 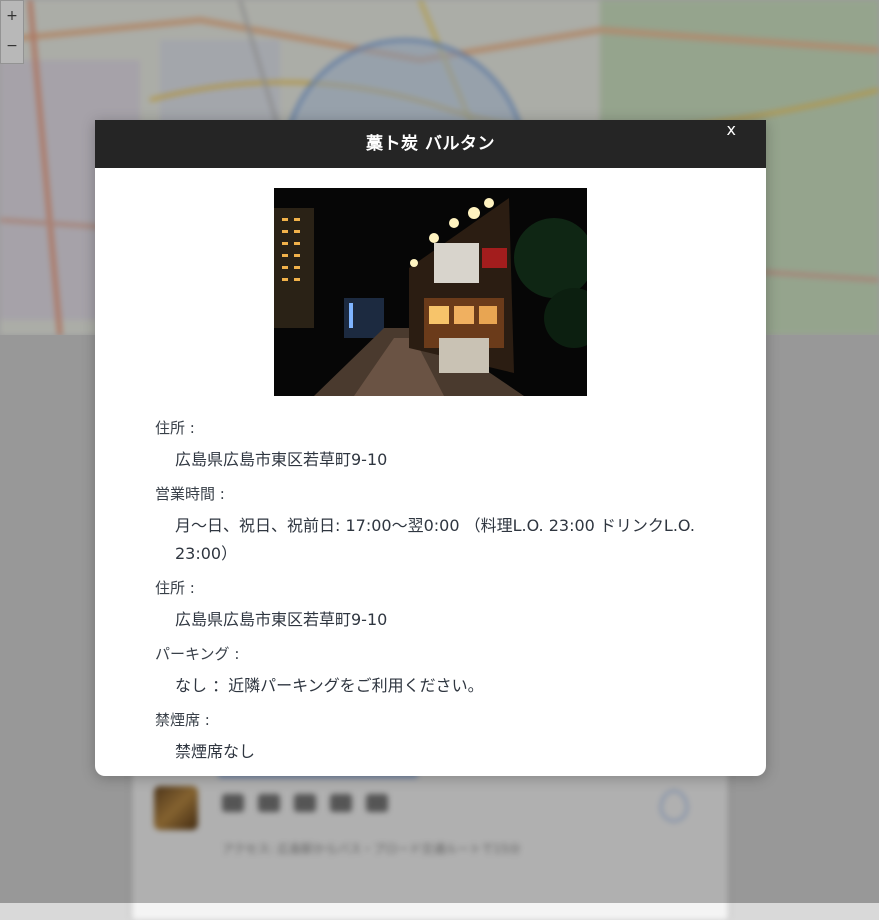 What do you see at coordinates (197, 654) in the screenshot?
I see `parking-label: パーキング :` at bounding box center [197, 654].